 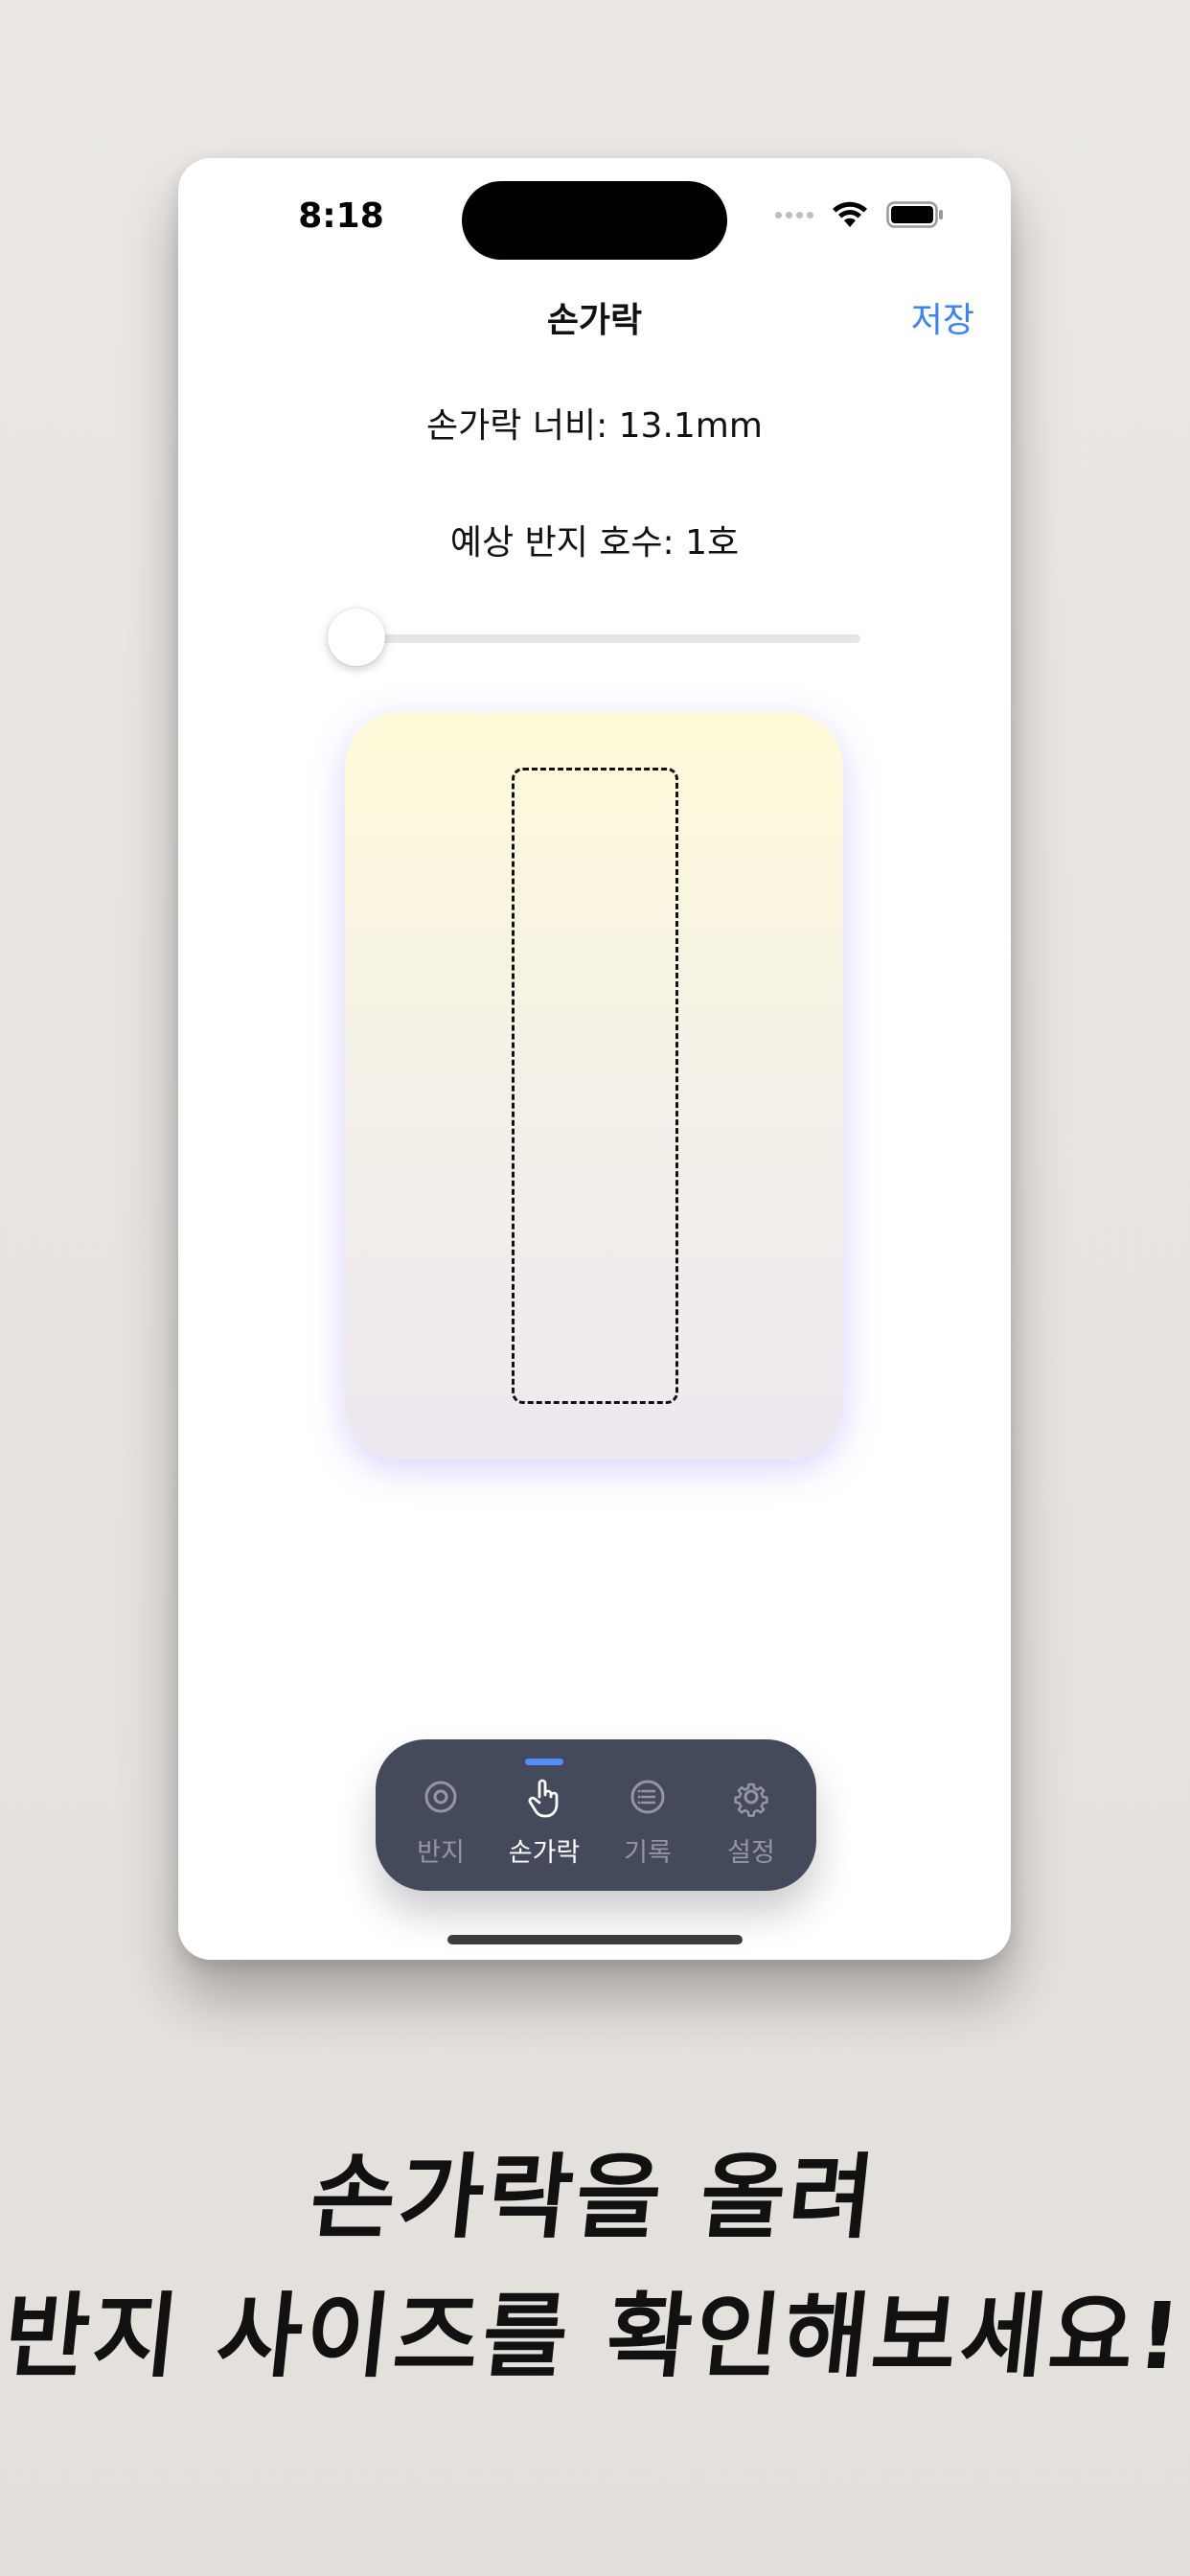 What do you see at coordinates (594, 220) in the screenshot?
I see `dynamic-island` at bounding box center [594, 220].